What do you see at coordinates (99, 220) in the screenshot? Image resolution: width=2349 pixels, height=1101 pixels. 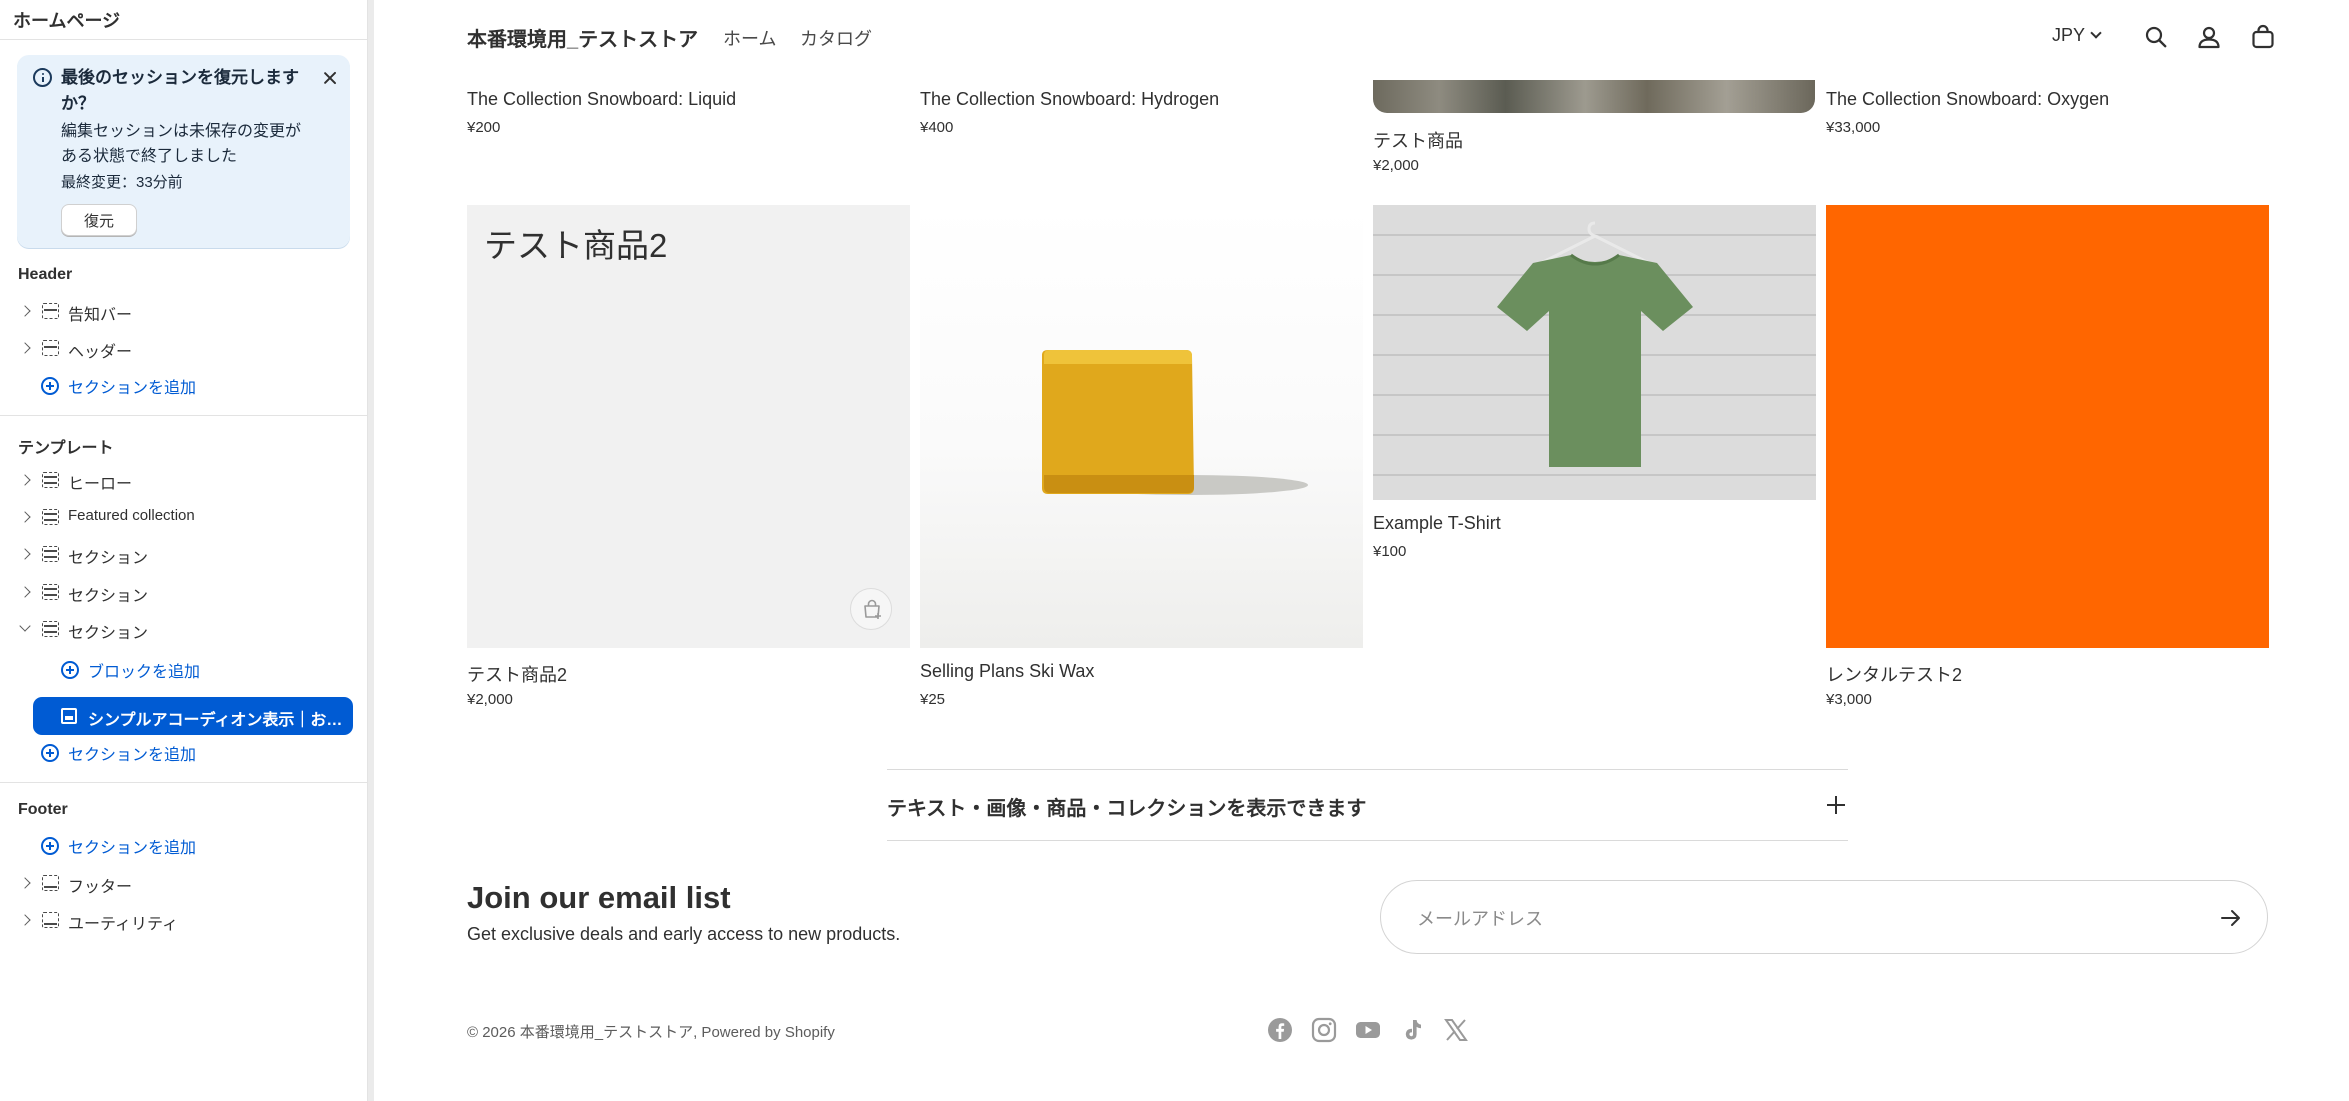 I see `restore-button: 復元` at bounding box center [99, 220].